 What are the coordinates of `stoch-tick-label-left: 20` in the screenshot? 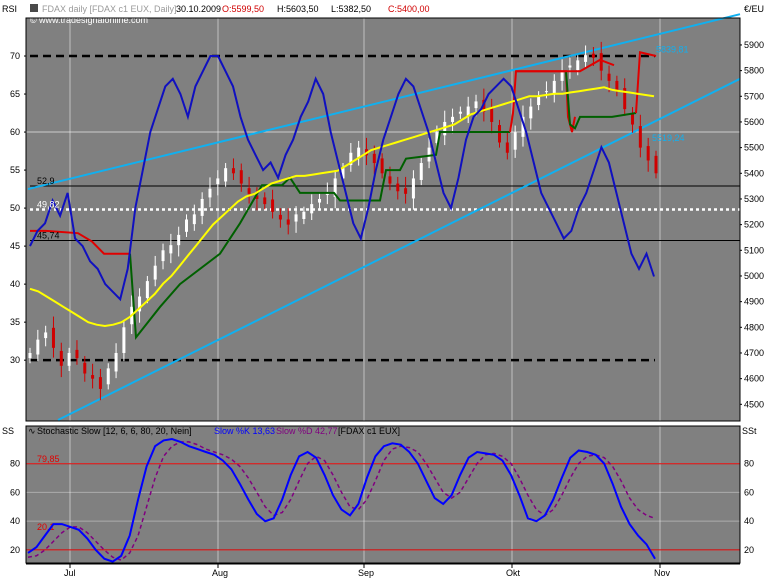 It's located at (15, 550).